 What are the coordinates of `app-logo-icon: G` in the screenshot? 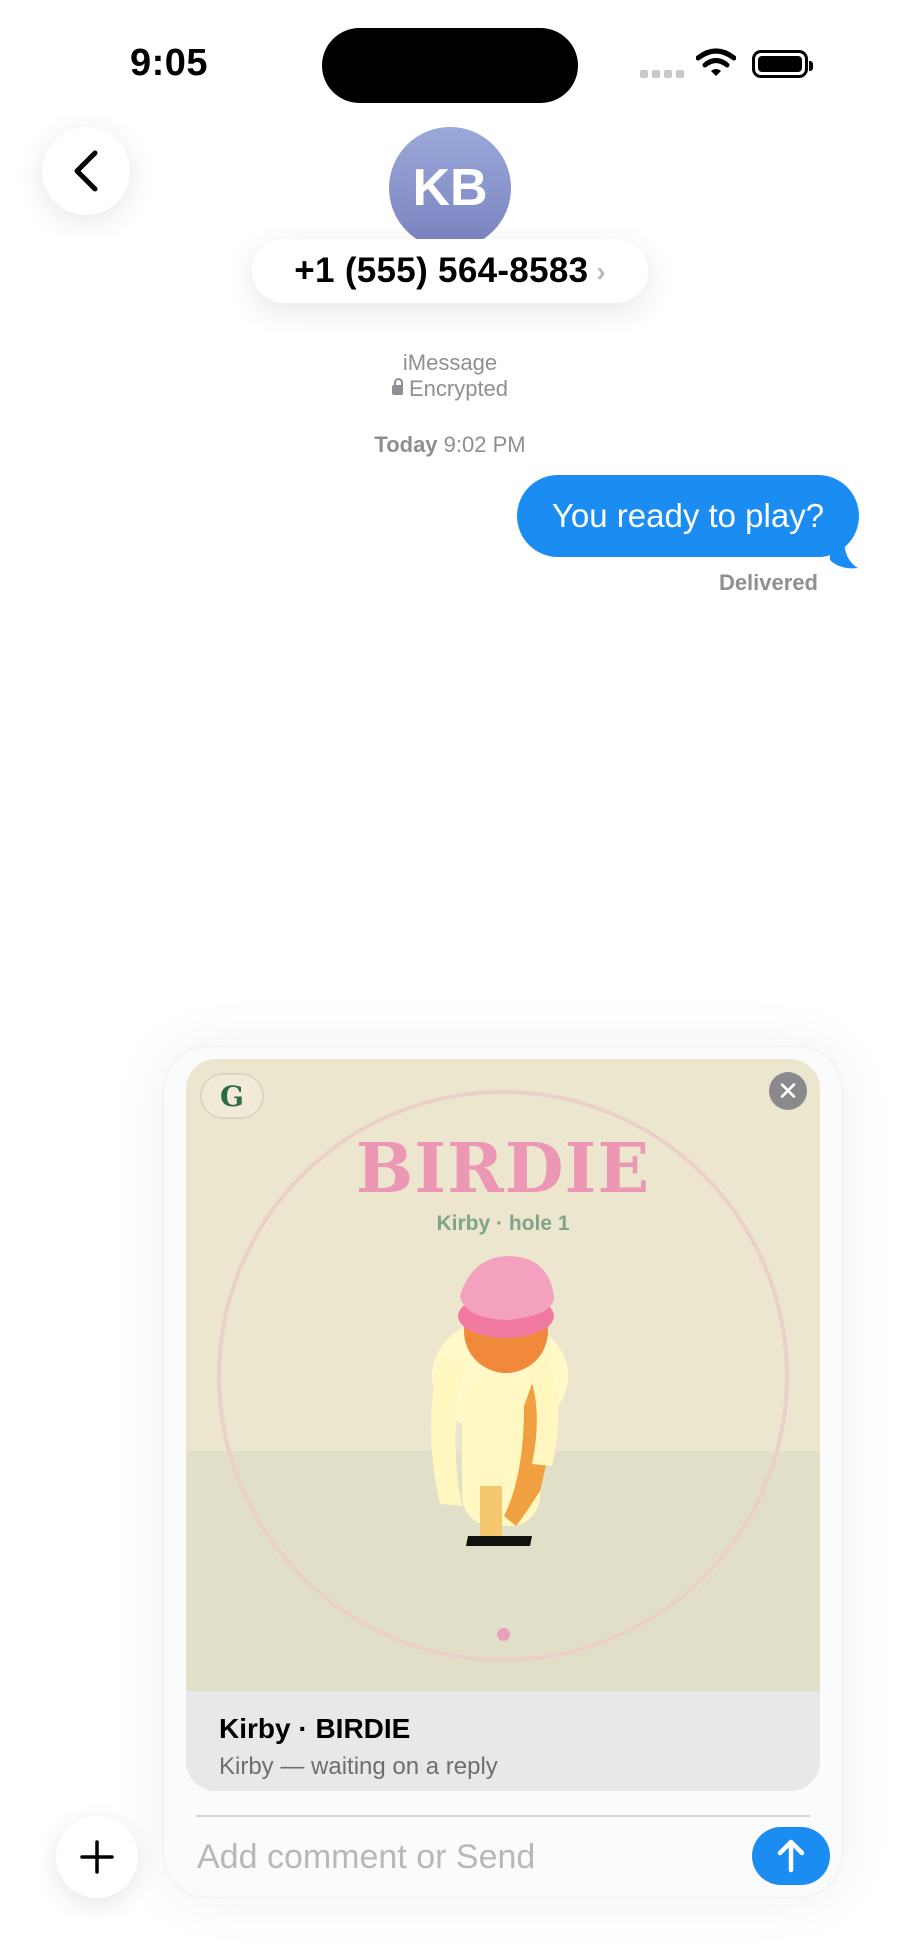 It's located at (232, 1096).